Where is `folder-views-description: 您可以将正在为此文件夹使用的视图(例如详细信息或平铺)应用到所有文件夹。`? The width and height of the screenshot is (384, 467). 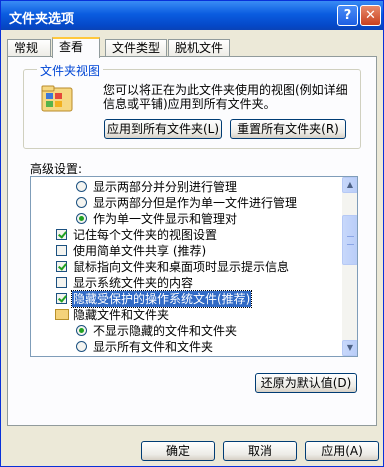
folder-views-description: 您可以将正在为此文件夹使用的视图(例如详细信息或平铺)应用到所有文件夹。 is located at coordinates (225, 97).